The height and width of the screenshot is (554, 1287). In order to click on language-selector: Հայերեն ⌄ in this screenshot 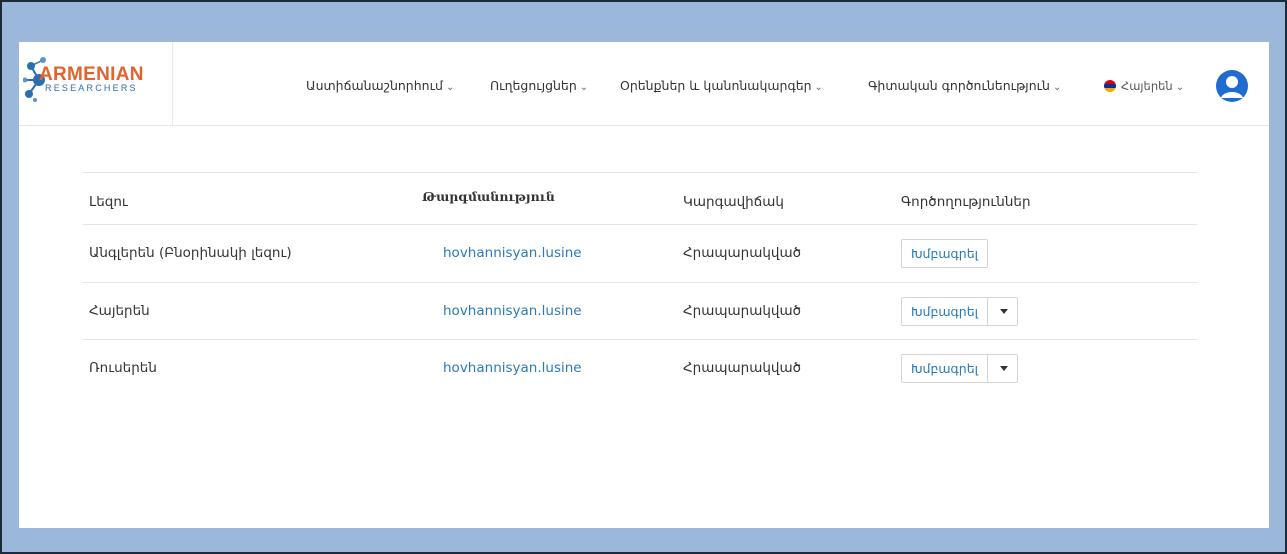, I will do `click(1152, 86)`.